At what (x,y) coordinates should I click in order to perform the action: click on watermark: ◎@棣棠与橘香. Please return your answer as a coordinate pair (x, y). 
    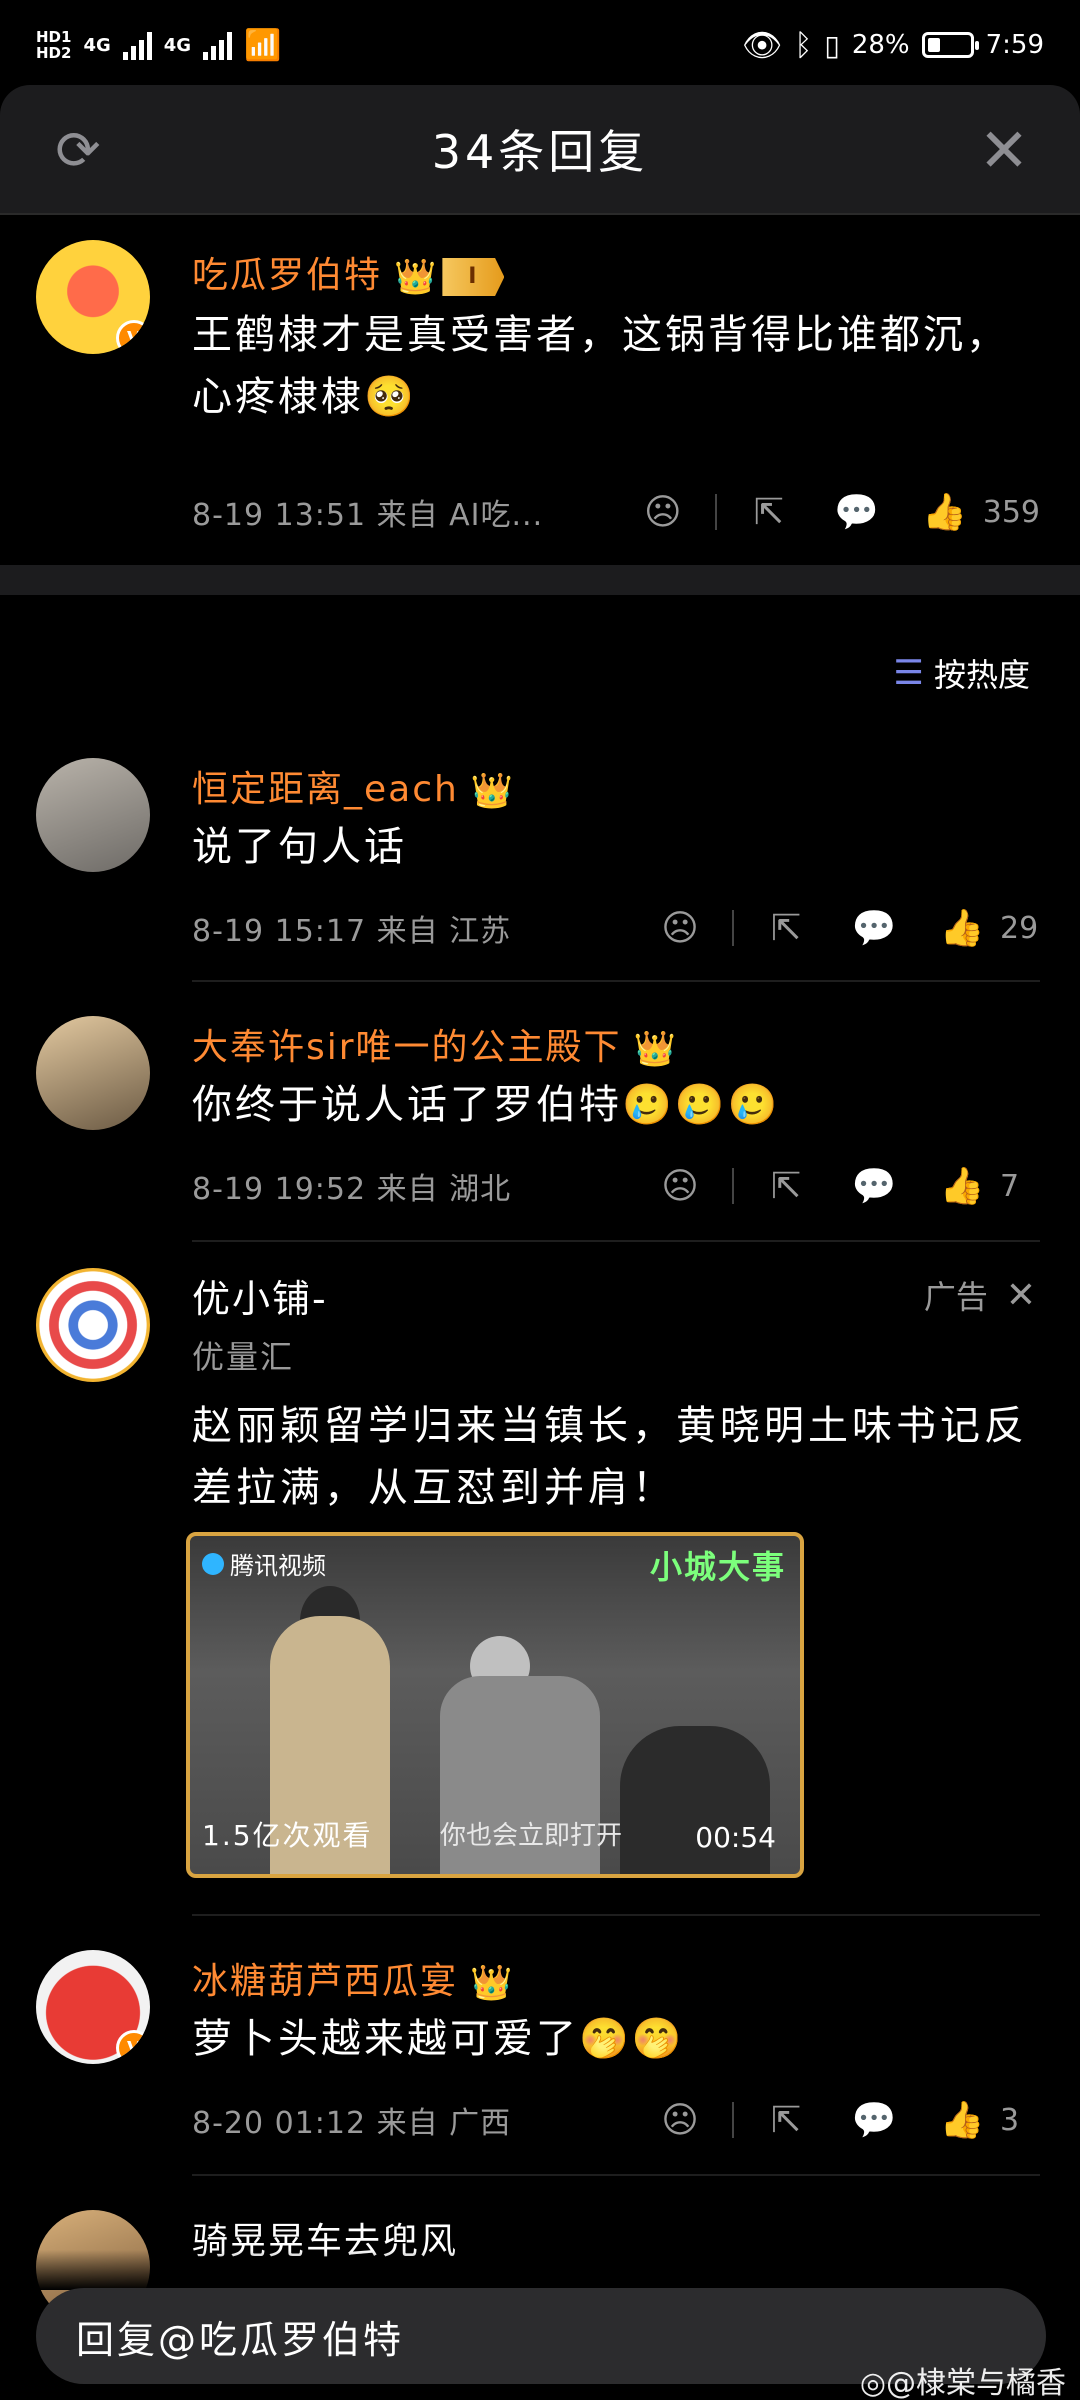
    Looking at the image, I should click on (963, 2379).